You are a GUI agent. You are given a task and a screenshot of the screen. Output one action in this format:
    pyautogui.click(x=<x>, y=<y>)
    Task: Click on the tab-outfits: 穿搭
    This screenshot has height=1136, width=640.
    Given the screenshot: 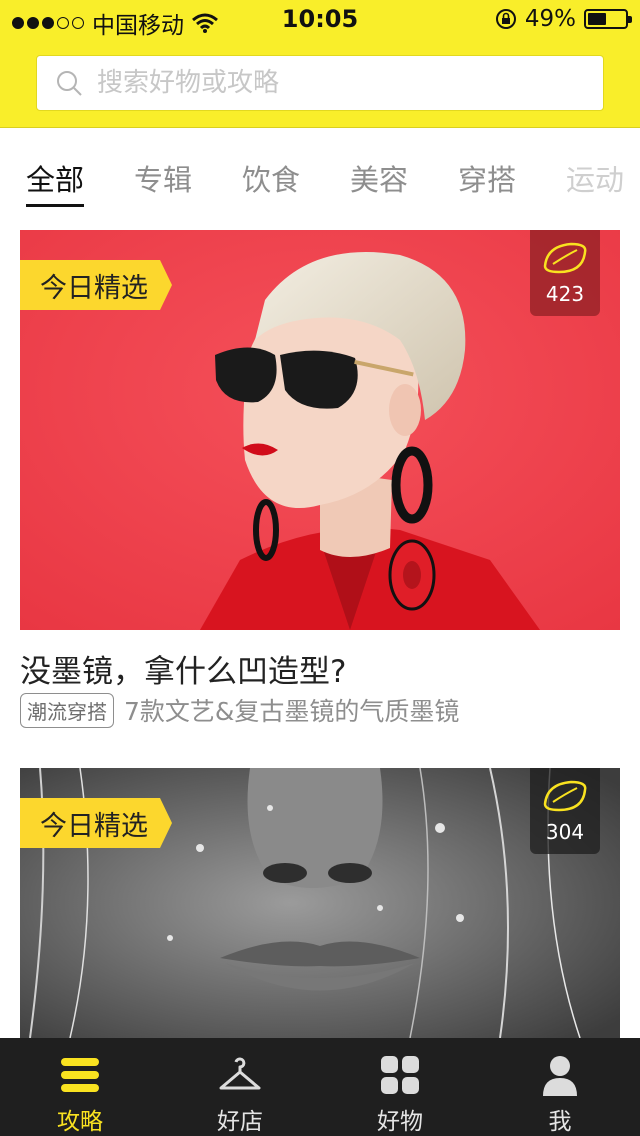 What is the action you would take?
    pyautogui.click(x=487, y=178)
    